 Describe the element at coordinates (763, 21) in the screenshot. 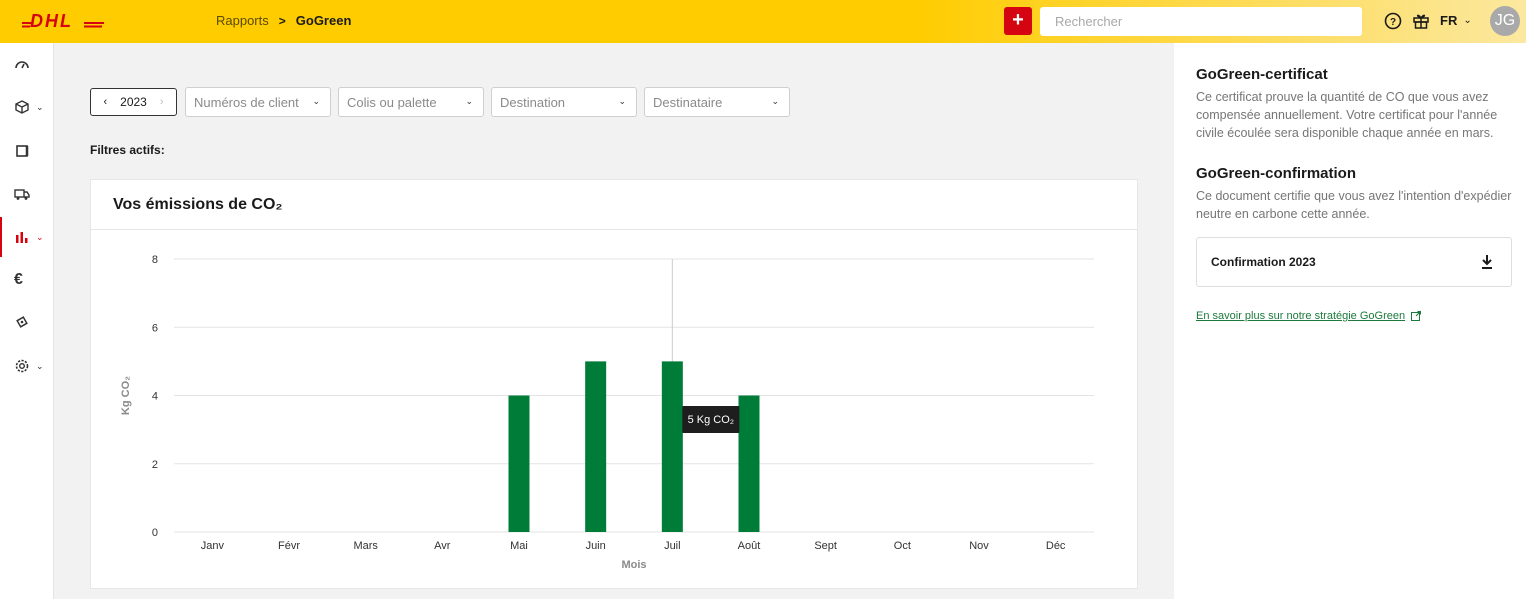

I see `top-bar: DHL Rapports > GoGreen + ? FR ⌄ JG` at that location.